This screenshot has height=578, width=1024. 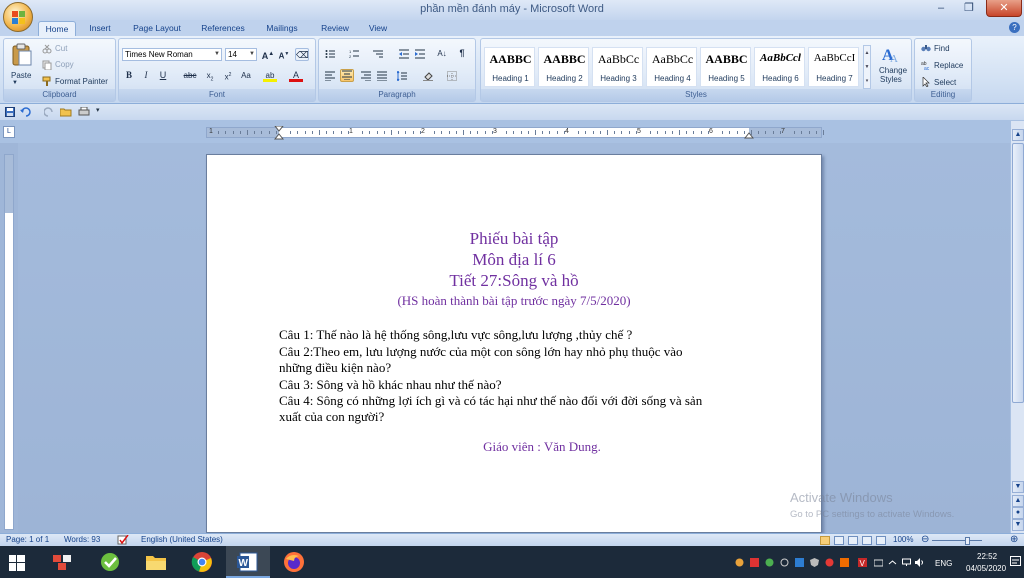 What do you see at coordinates (354, 54) in the screenshot?
I see `numbering-icon: 12` at bounding box center [354, 54].